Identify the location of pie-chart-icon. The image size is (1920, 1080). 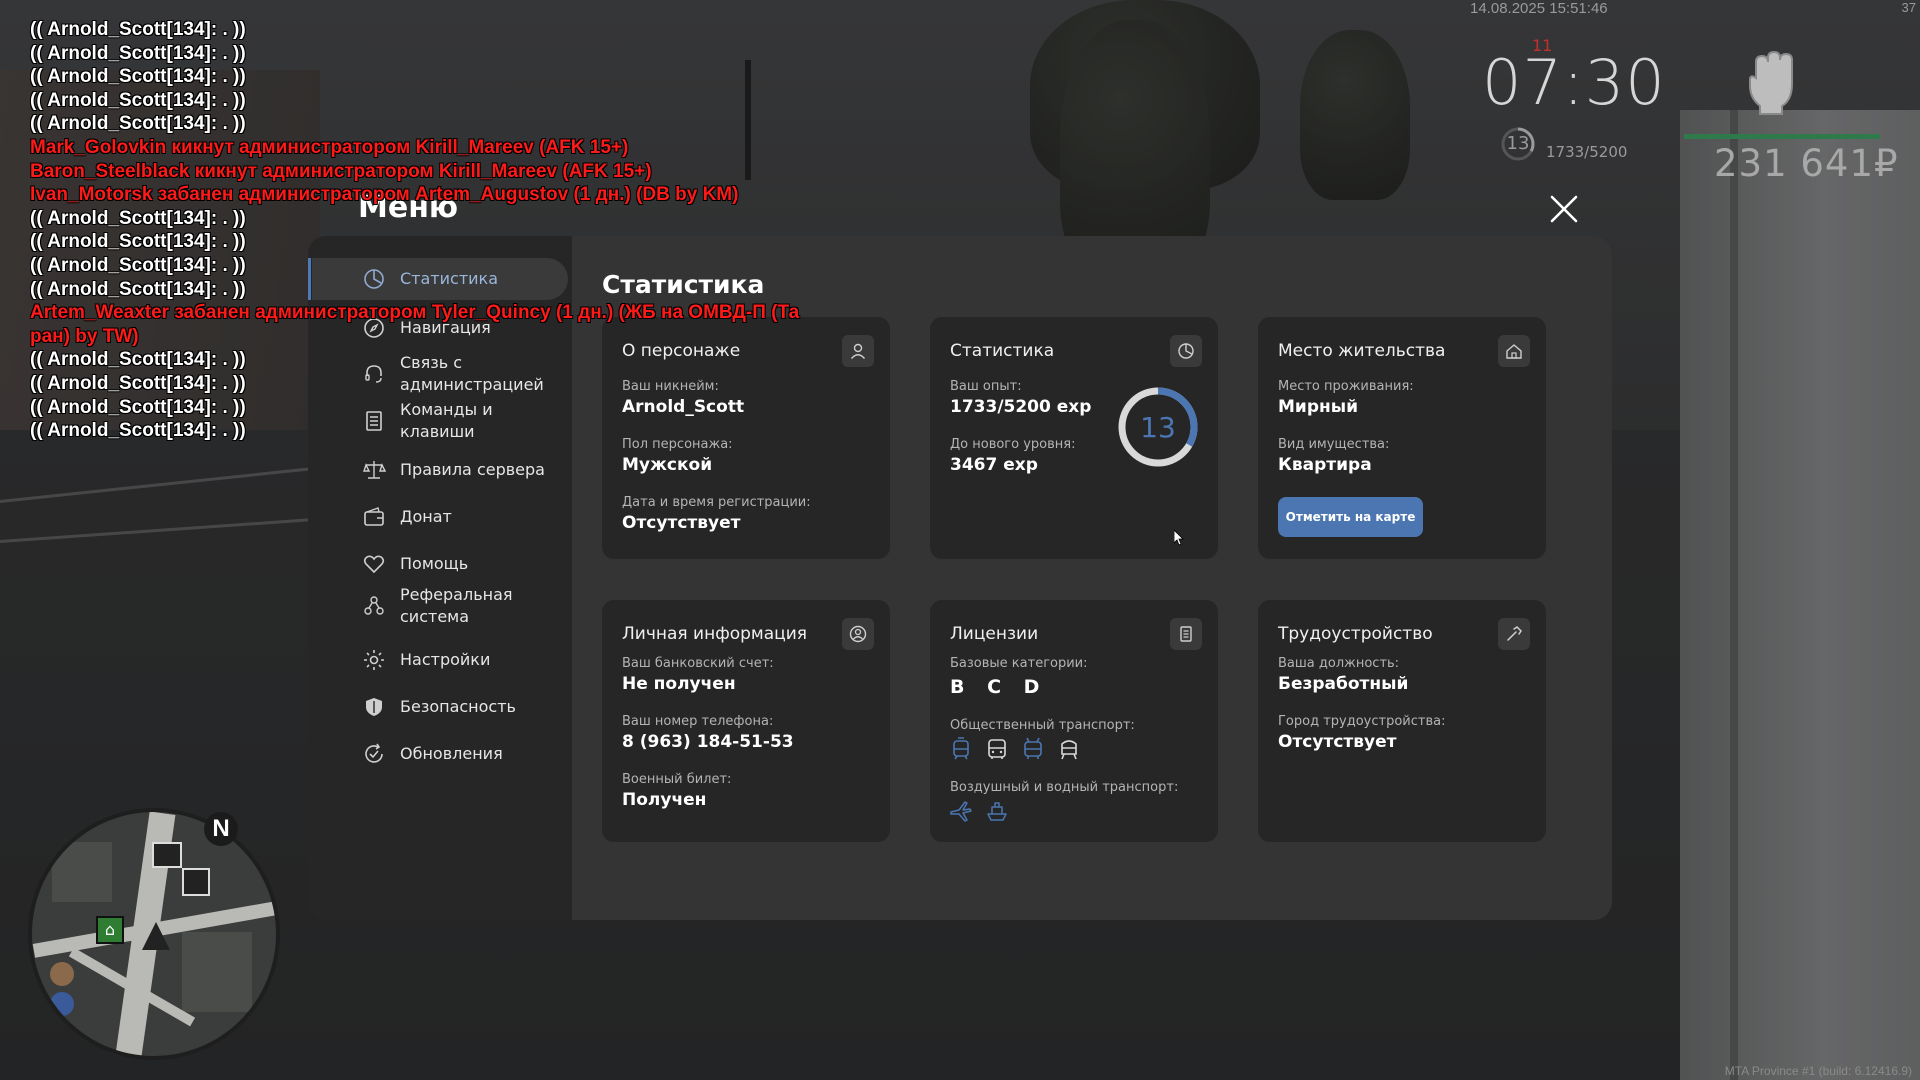
(1186, 351).